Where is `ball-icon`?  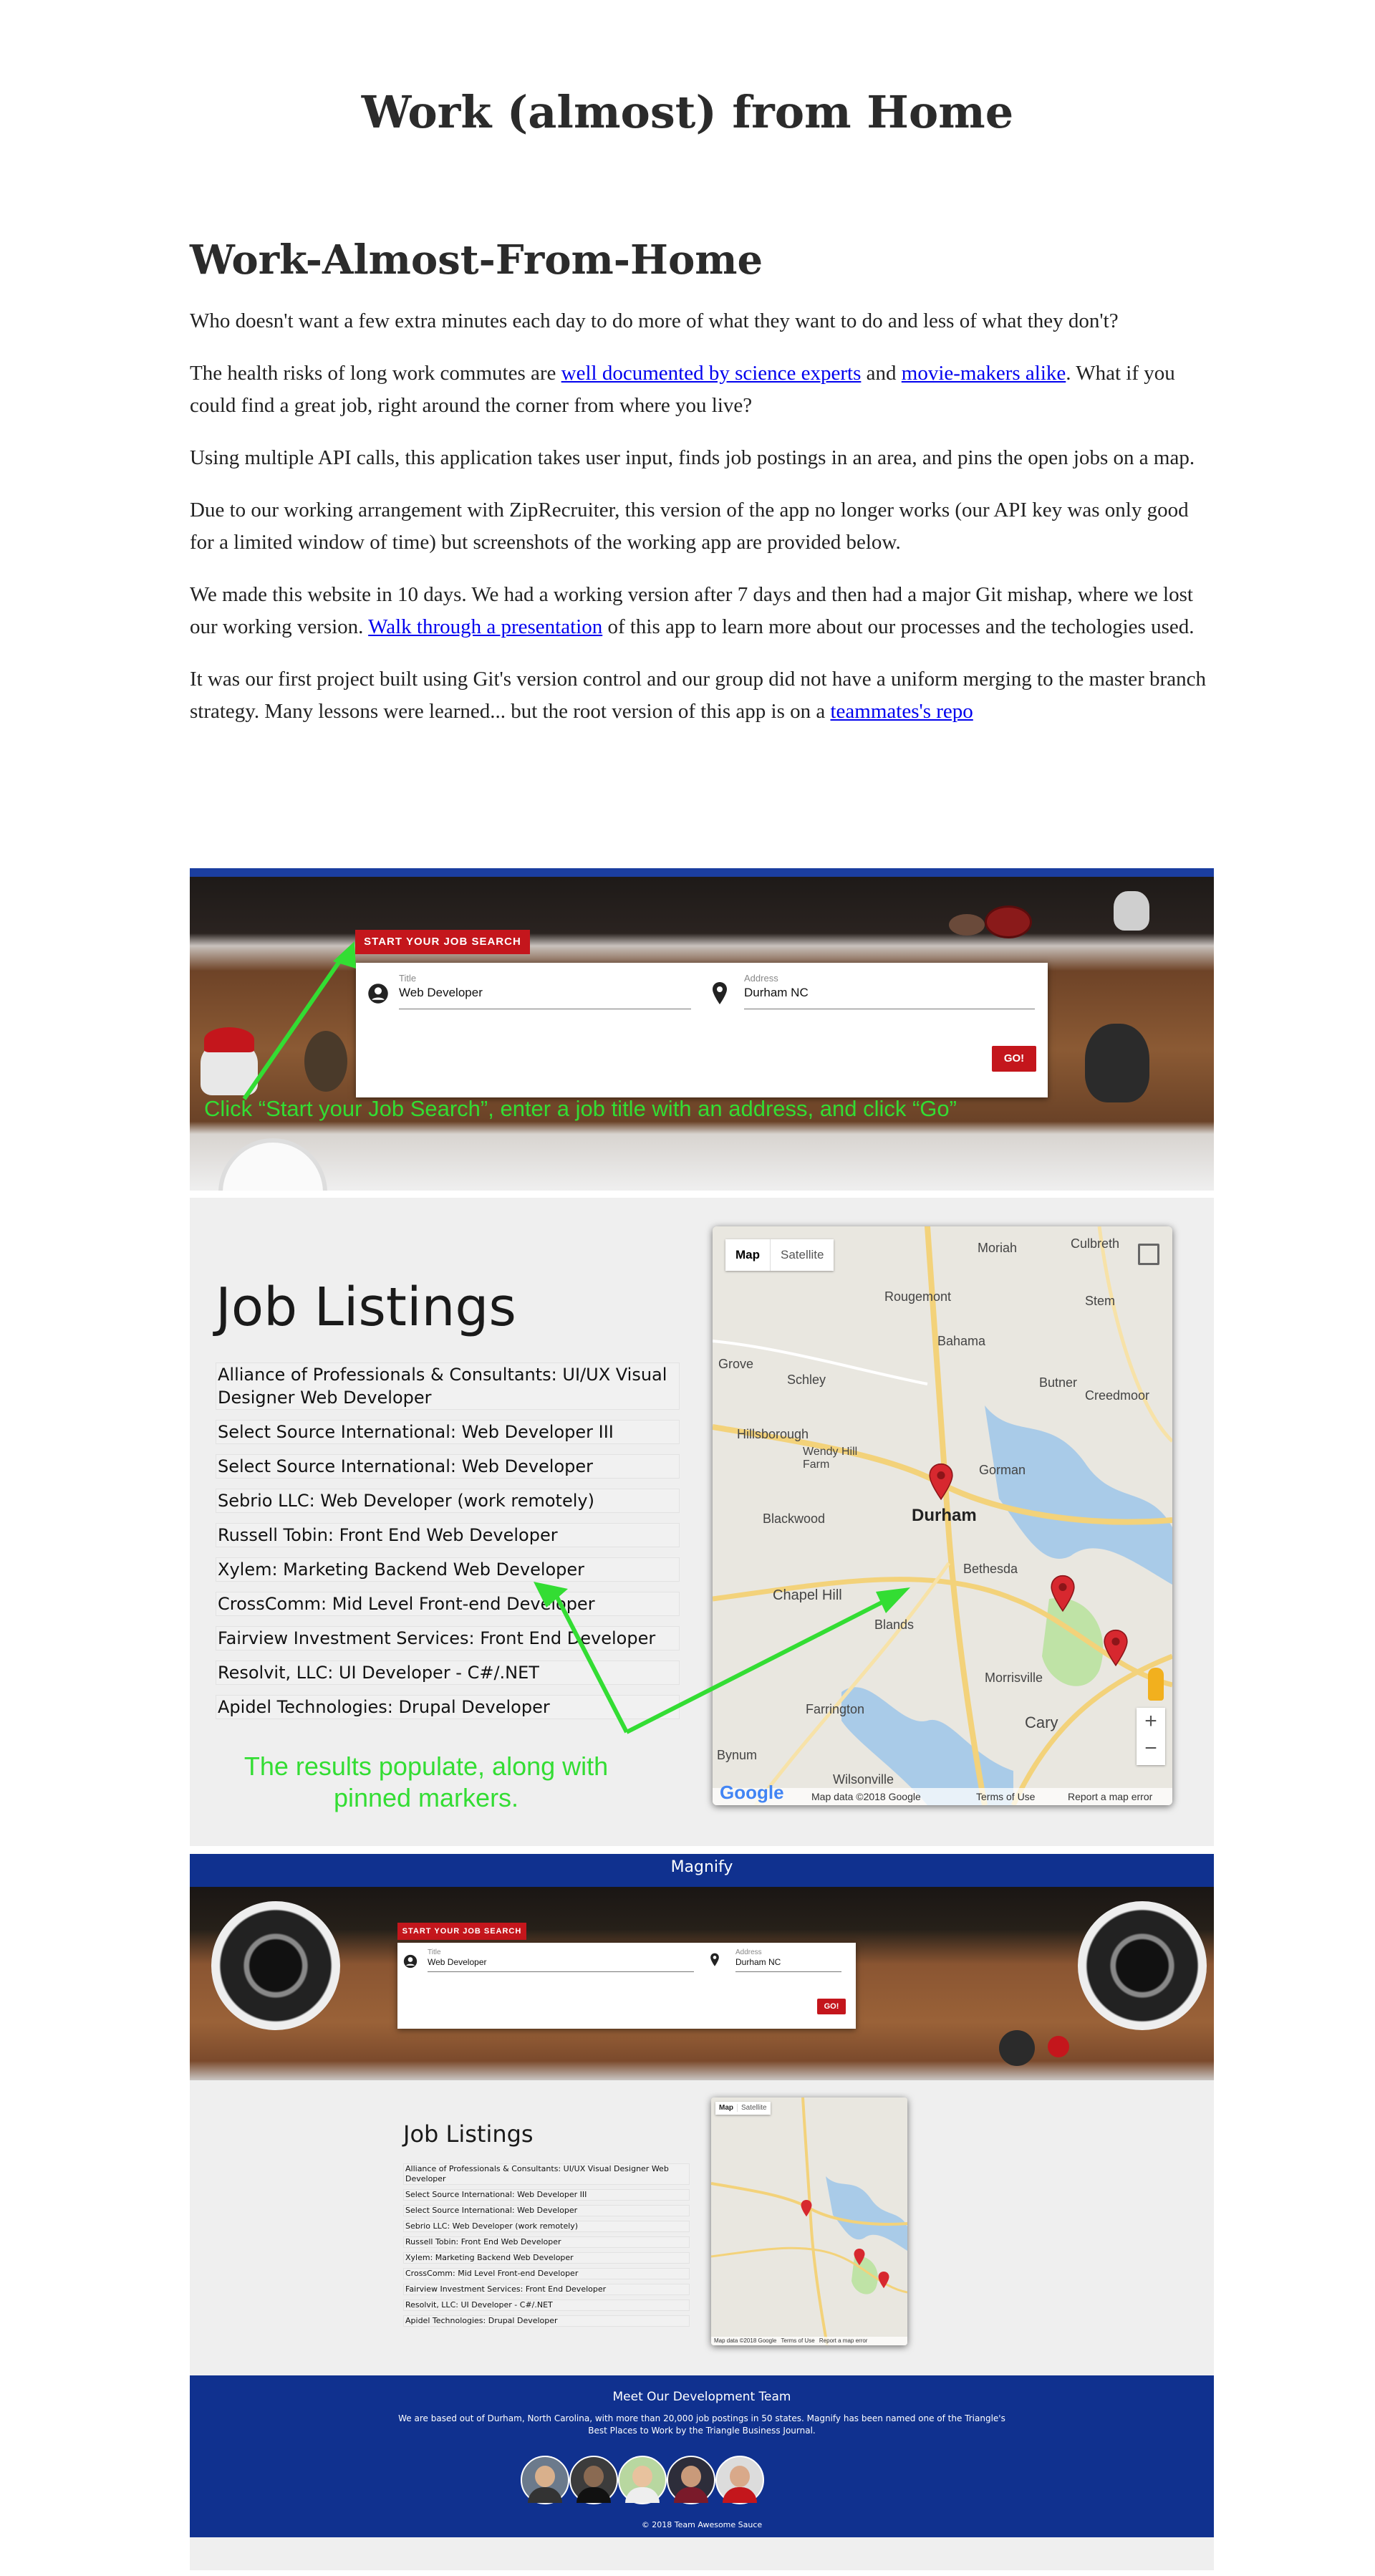 ball-icon is located at coordinates (1059, 2047).